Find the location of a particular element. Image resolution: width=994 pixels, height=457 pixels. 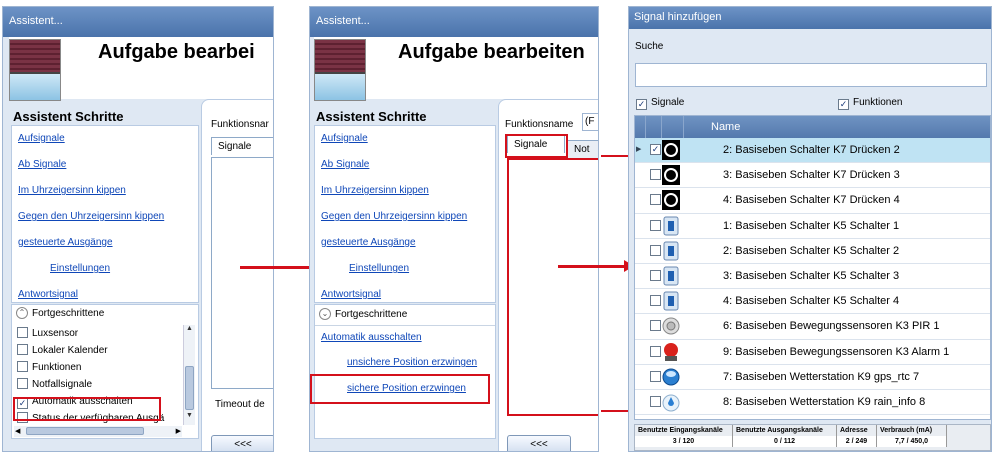

filter-signale: ✓ Signale is located at coordinates (658, 102).